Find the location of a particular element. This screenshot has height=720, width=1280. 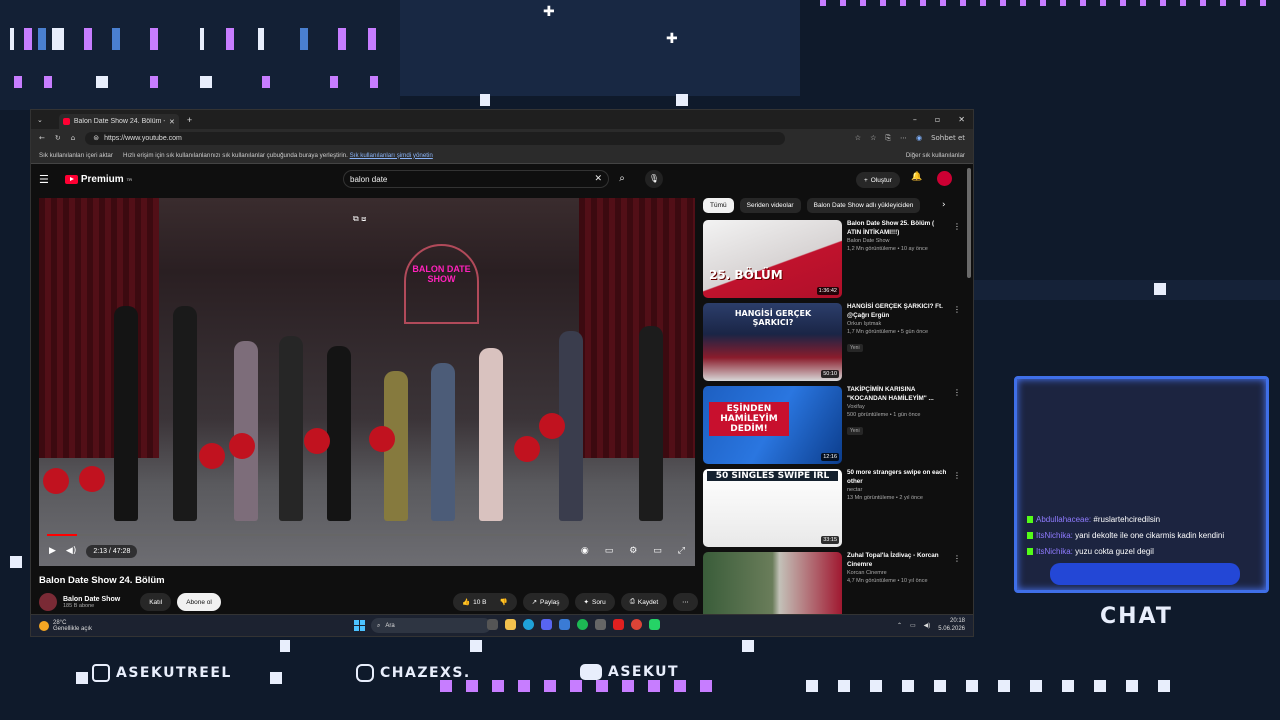

chips-next-icon: › is located at coordinates (944, 205).